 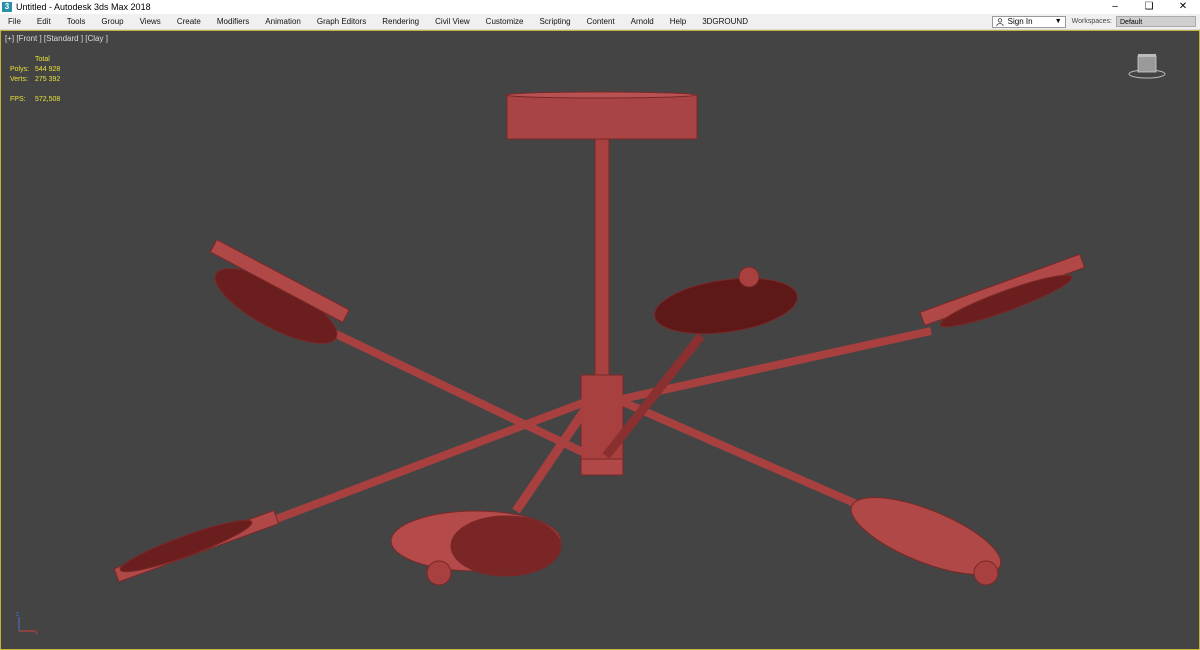 I want to click on window-title: Untitled - Autodesk 3ds Max 2018, so click(x=83, y=7).